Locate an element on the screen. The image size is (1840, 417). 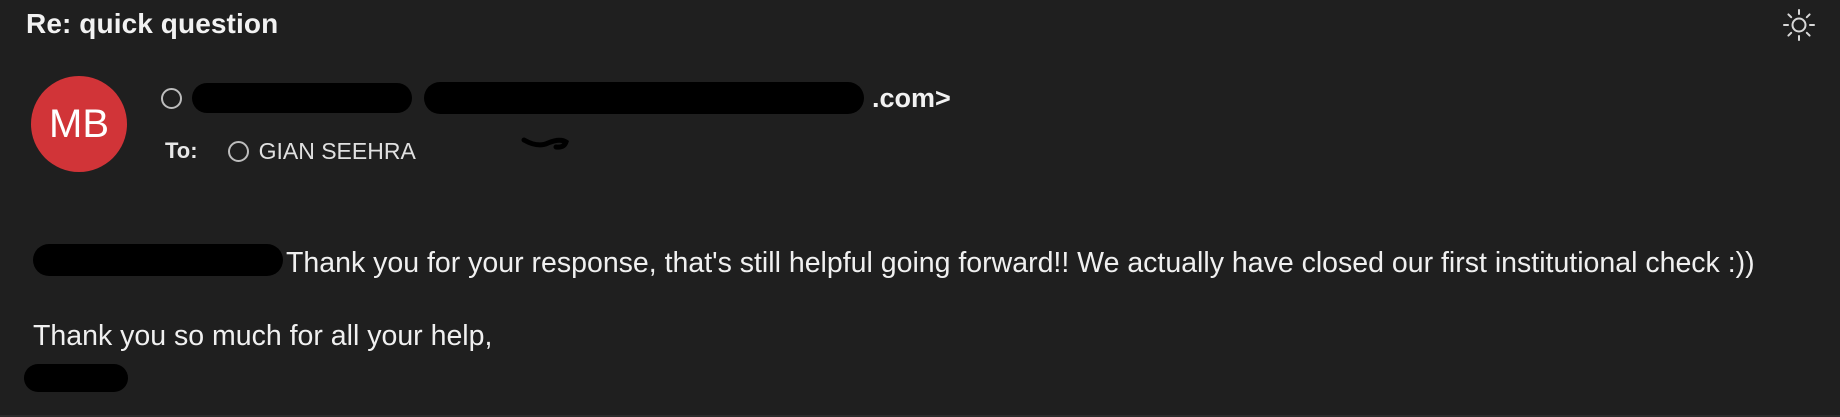
sender-row: .com> is located at coordinates (556, 98).